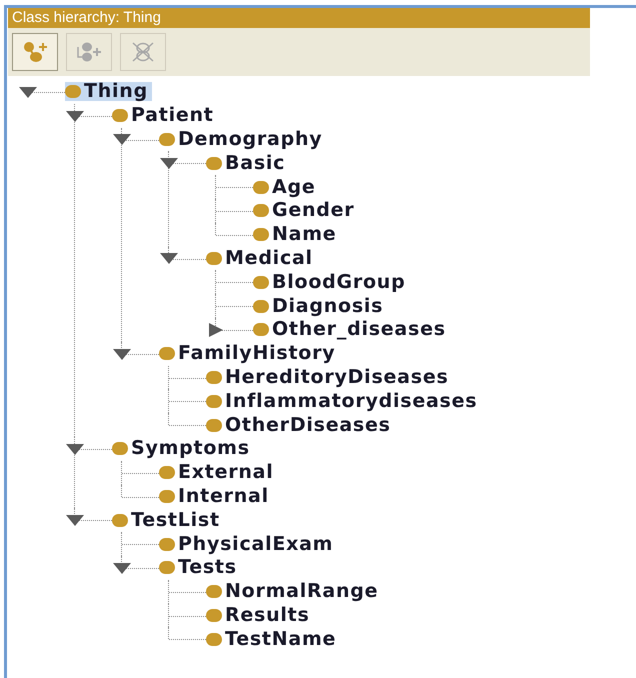 This screenshot has width=636, height=678. I want to click on tree-item: Medical, so click(261, 258).